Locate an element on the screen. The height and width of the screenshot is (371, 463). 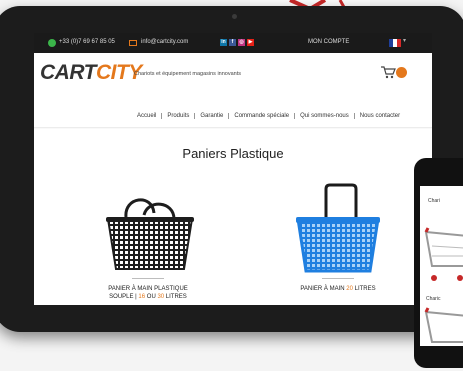
facebook-icon: f is located at coordinates (232, 42).